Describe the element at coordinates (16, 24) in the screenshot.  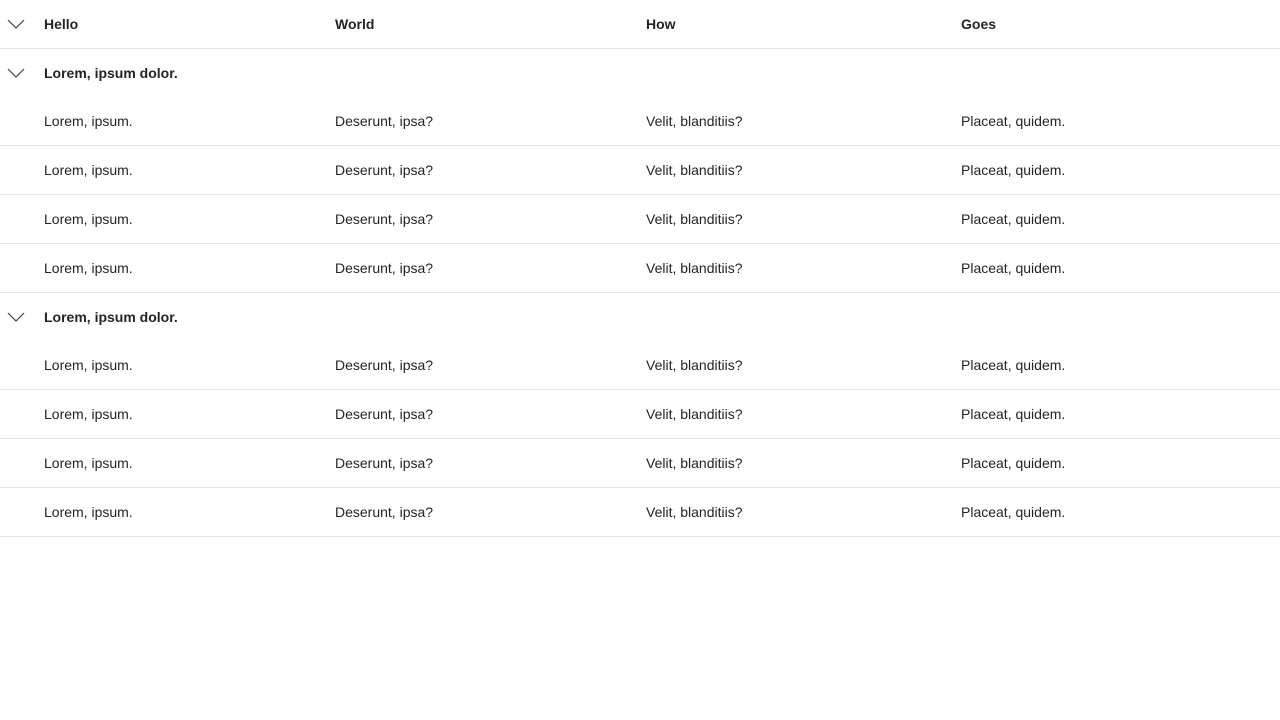
I see `expand-all-chevron-down-icon` at that location.